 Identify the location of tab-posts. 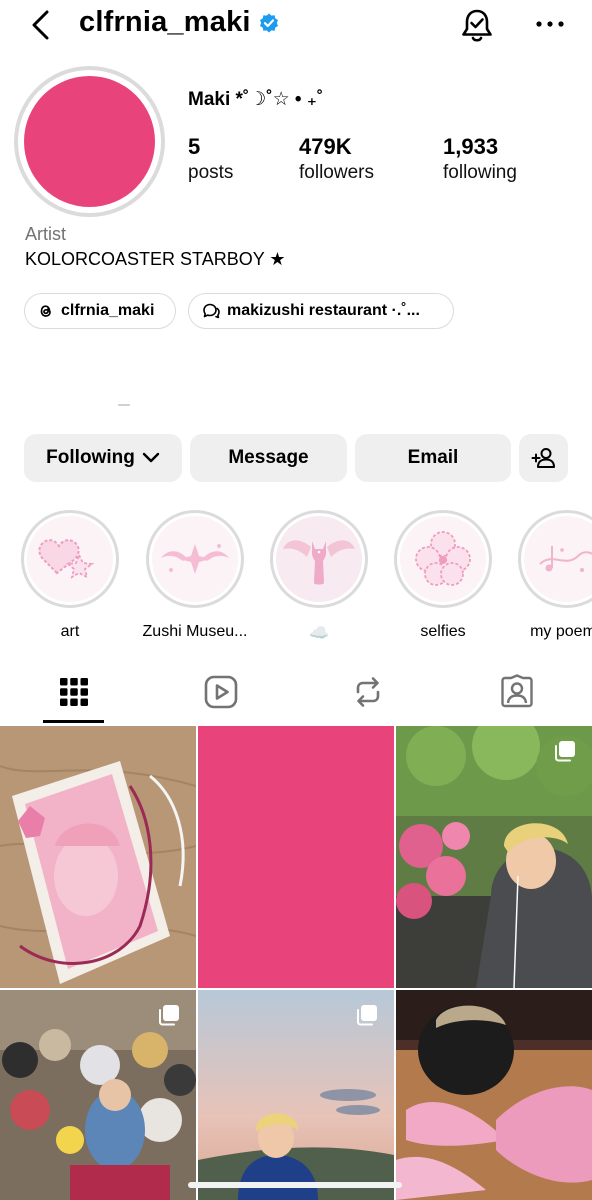
(74, 692).